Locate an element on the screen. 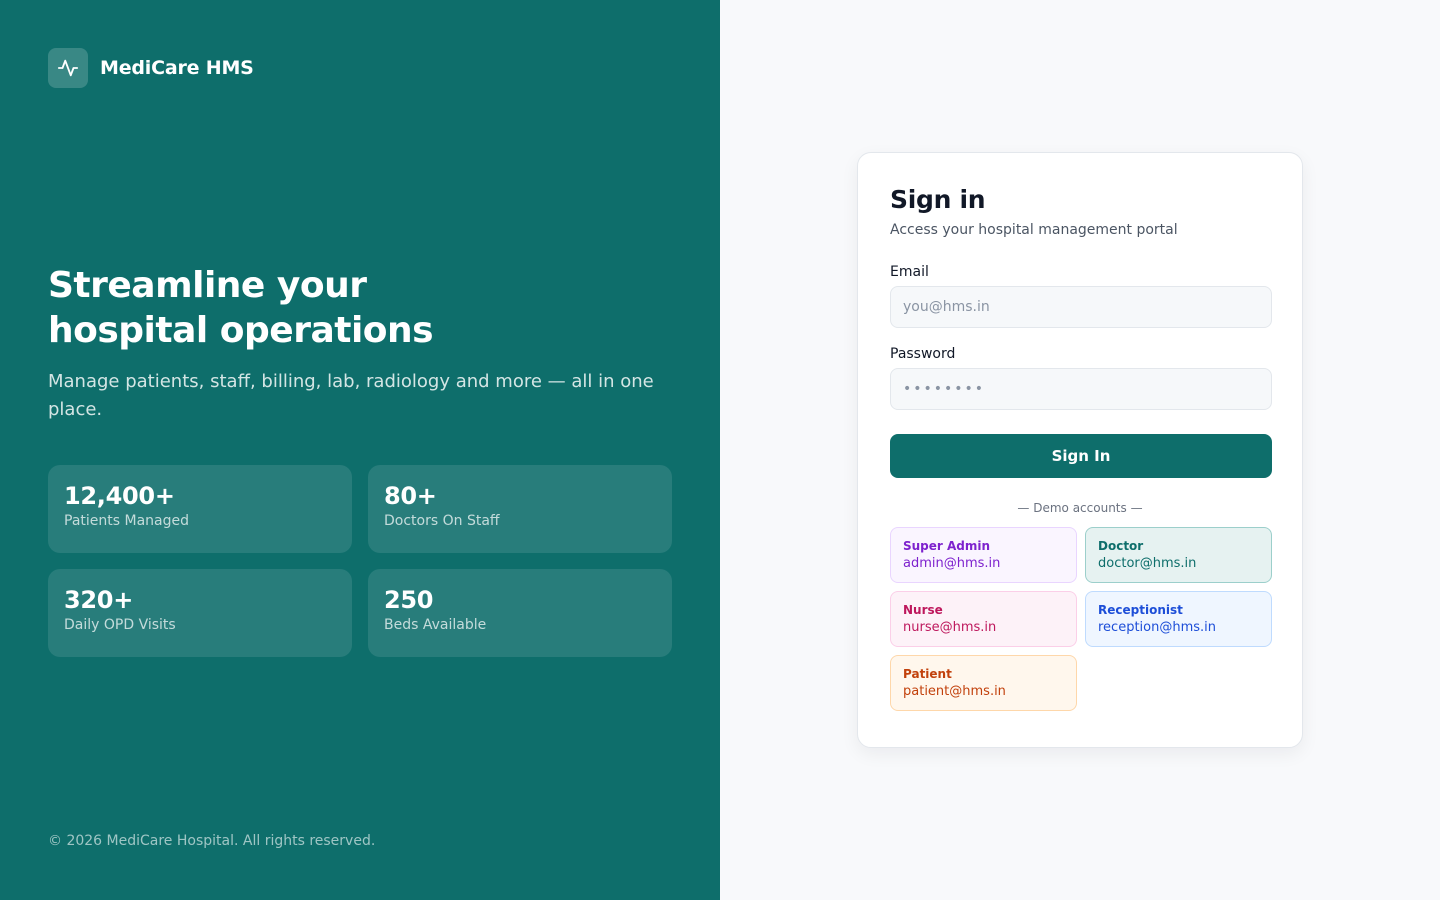 This screenshot has width=1440, height=900. stat-card: 80+ Doctors On Staff is located at coordinates (520, 509).